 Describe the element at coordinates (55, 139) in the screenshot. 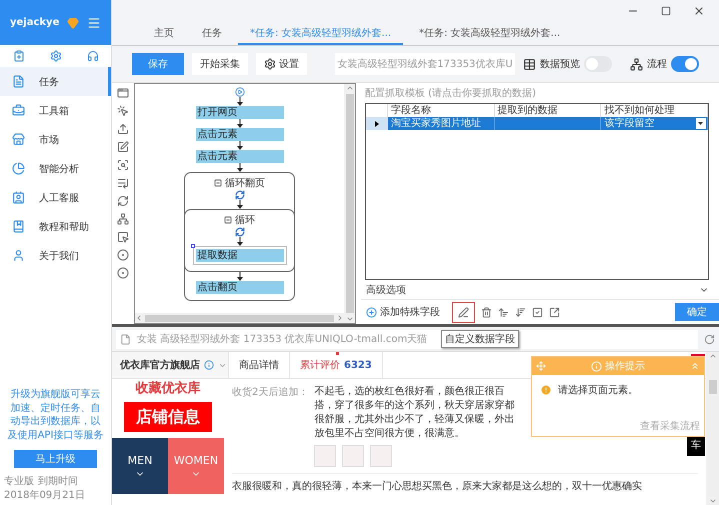

I see `nav-item: 市场` at that location.